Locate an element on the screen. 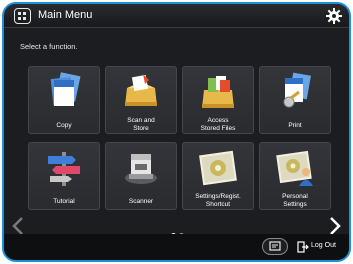 The image size is (353, 264). personal-settings-icon is located at coordinates (295, 168).